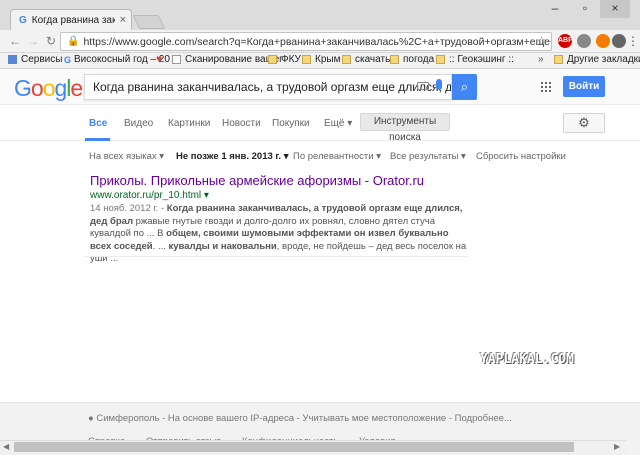 The height and width of the screenshot is (455, 640). What do you see at coordinates (615, 9) in the screenshot?
I see `close-window-button: ×` at bounding box center [615, 9].